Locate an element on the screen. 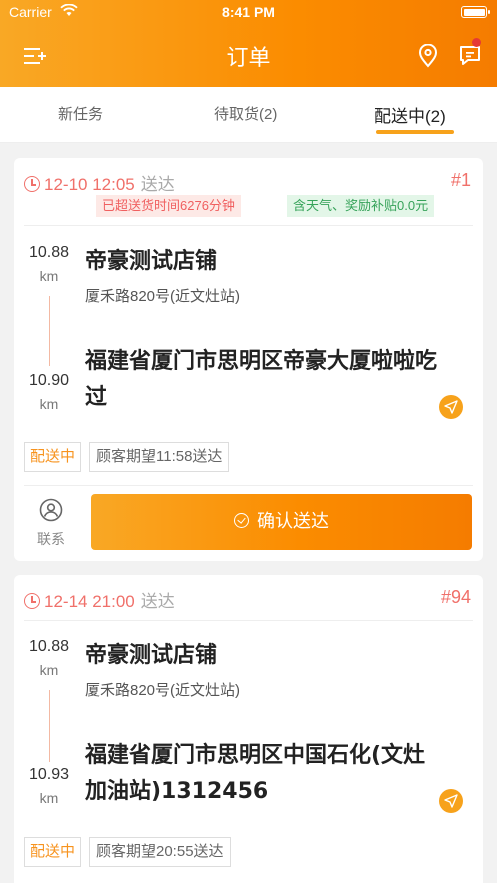  delivery-time-value: 12-10 12:05 is located at coordinates (89, 184).